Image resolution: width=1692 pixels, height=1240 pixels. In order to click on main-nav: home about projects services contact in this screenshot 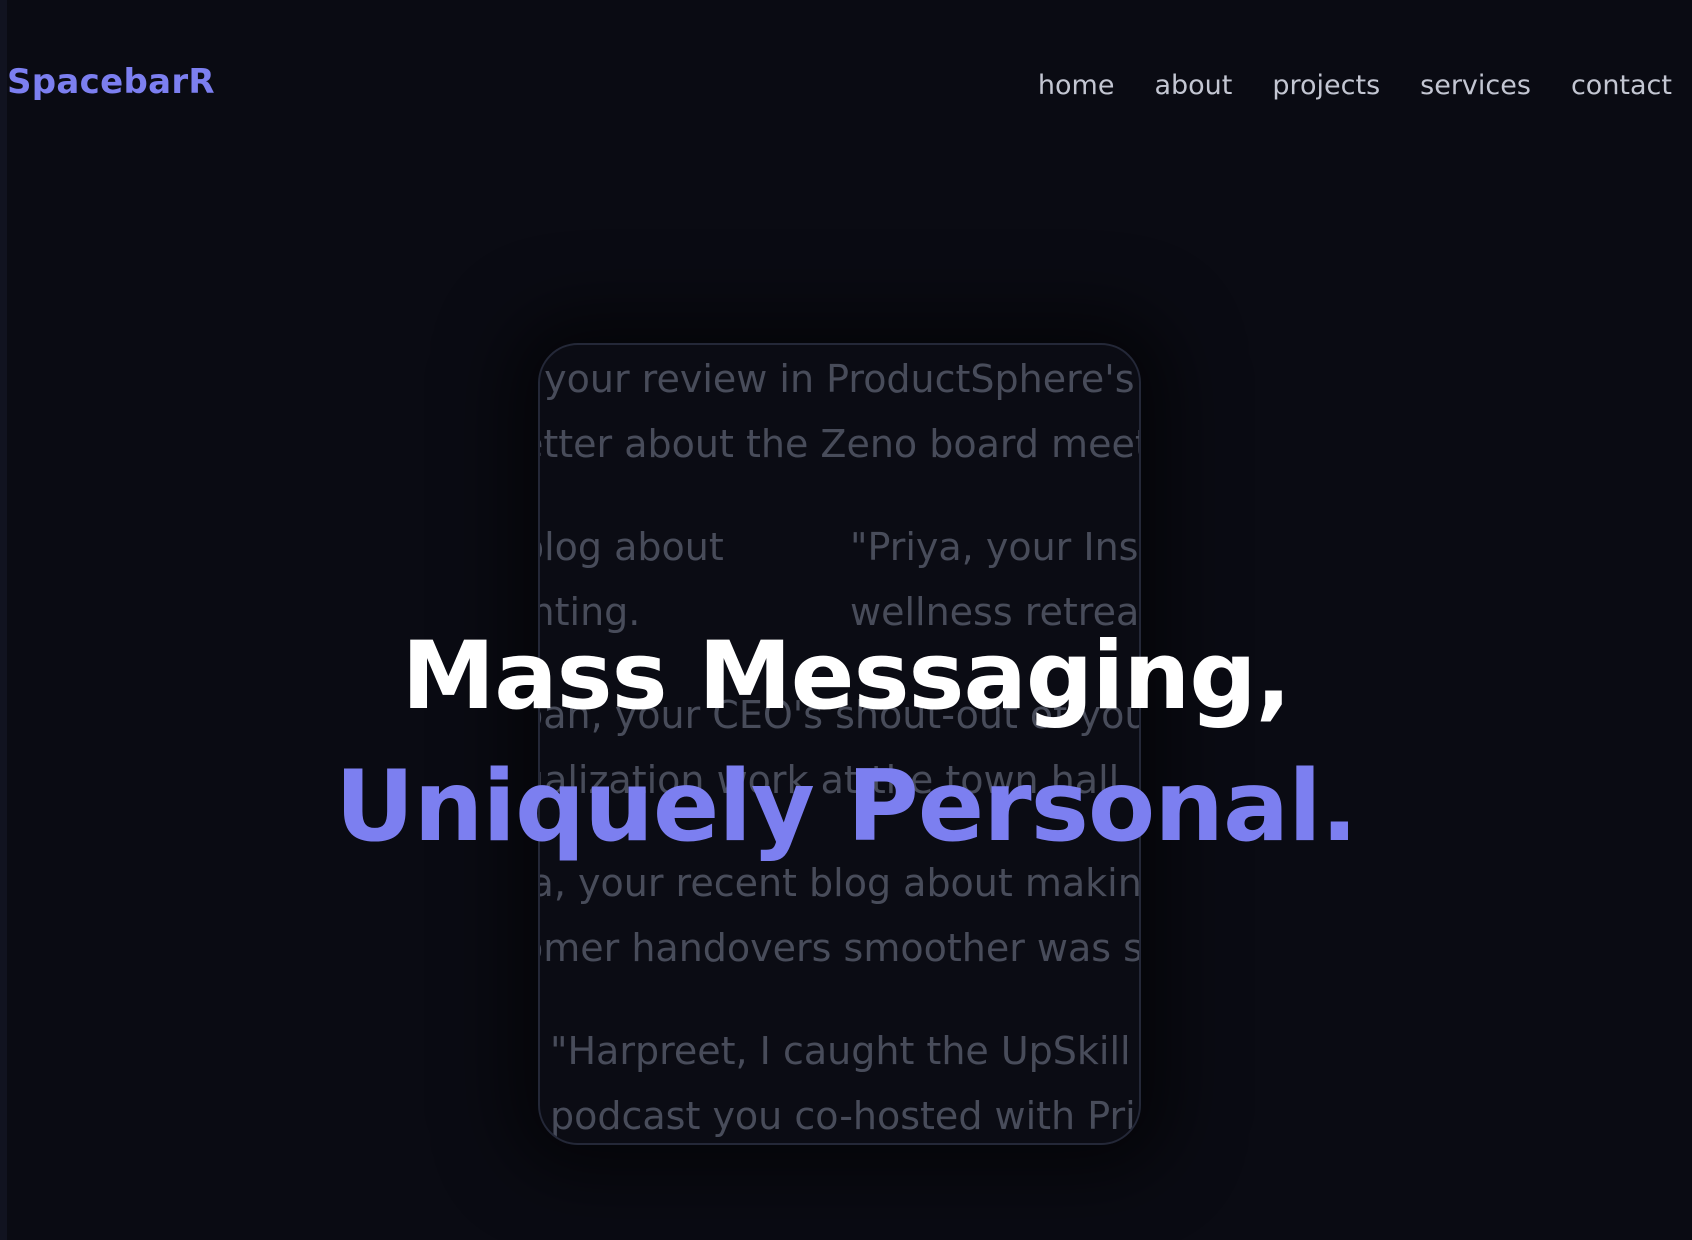, I will do `click(1355, 85)`.